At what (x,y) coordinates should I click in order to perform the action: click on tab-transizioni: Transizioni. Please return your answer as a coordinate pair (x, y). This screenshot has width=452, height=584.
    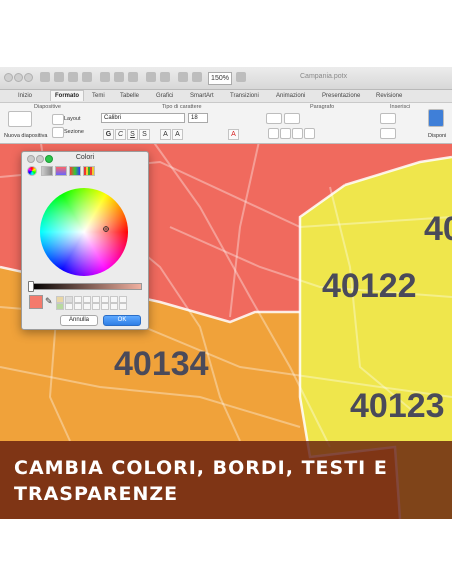
    Looking at the image, I should click on (244, 96).